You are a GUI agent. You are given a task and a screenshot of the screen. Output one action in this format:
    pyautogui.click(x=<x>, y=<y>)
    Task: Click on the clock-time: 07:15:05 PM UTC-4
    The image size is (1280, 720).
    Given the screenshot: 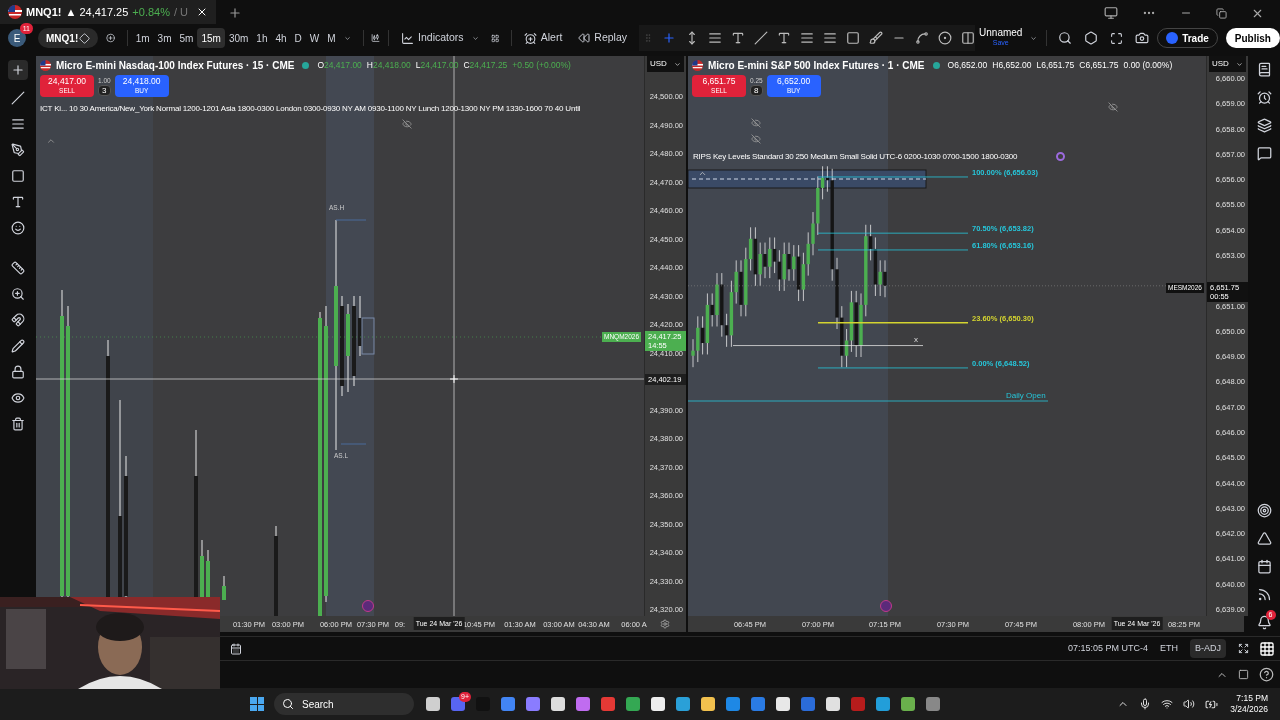 What is the action you would take?
    pyautogui.click(x=1107, y=648)
    